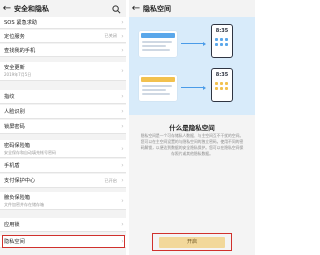 The width and height of the screenshot is (320, 255). I want to click on setting-value: 已关闭, so click(110, 35).